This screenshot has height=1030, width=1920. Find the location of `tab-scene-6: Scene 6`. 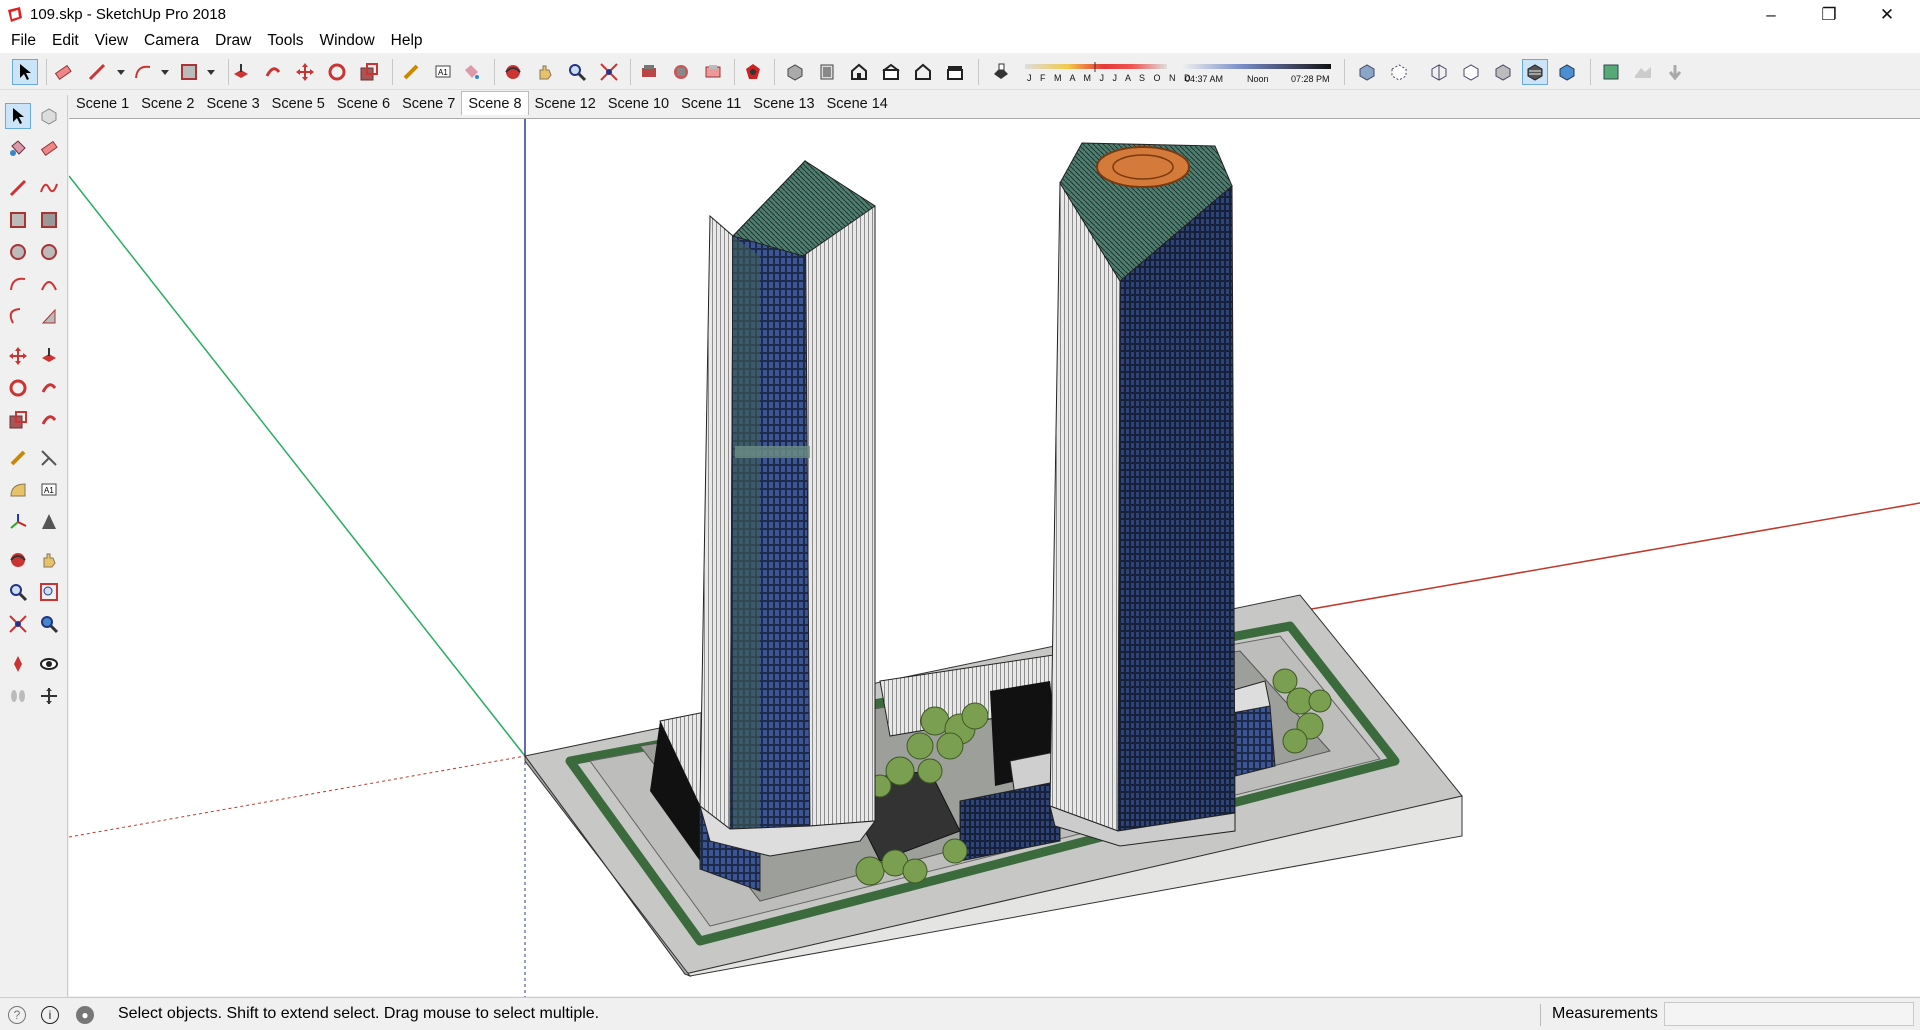

tab-scene-6: Scene 6 is located at coordinates (363, 104).